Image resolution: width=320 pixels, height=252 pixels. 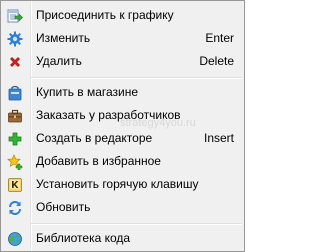 I want to click on menu-item-label: Купить в магазине, so click(x=87, y=92).